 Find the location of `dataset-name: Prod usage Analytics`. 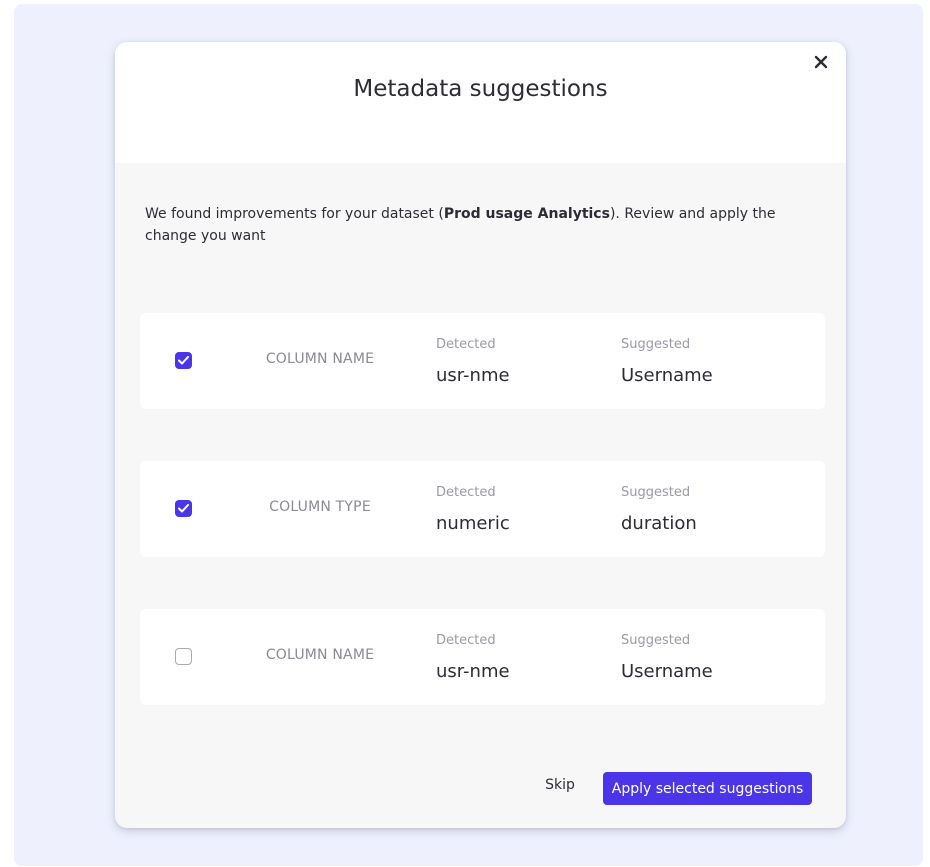

dataset-name: Prod usage Analytics is located at coordinates (526, 214).